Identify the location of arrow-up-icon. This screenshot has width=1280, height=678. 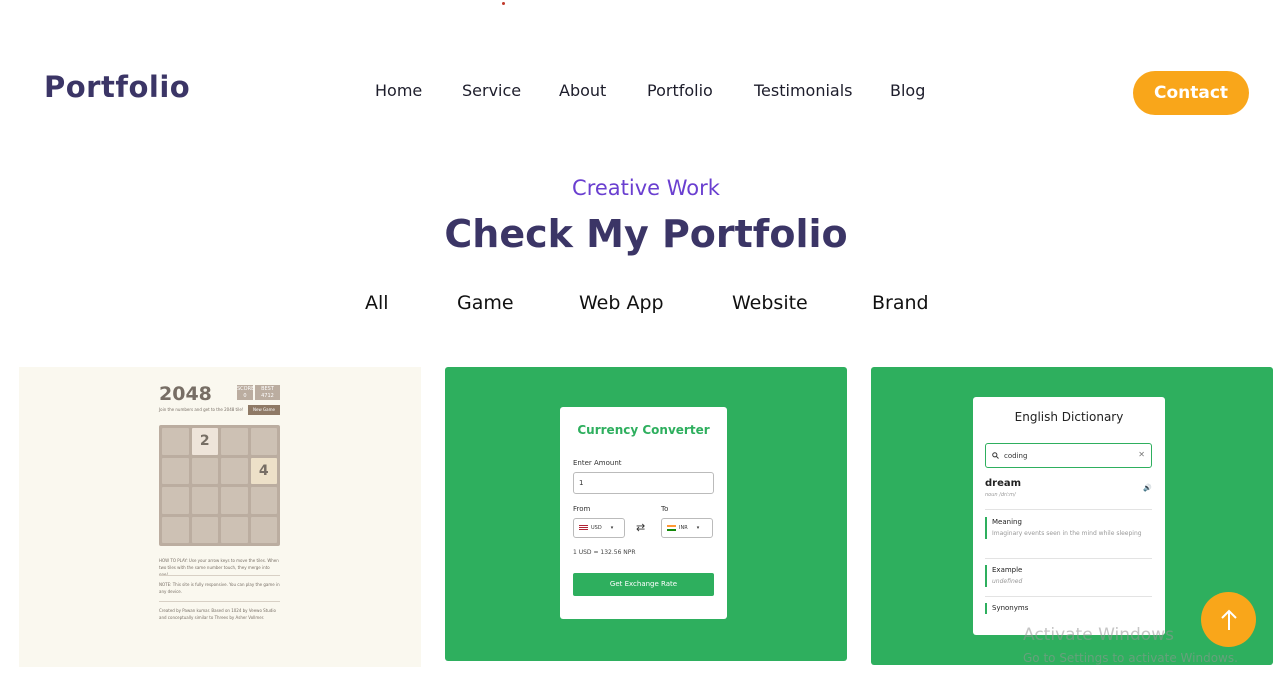
(1228, 619).